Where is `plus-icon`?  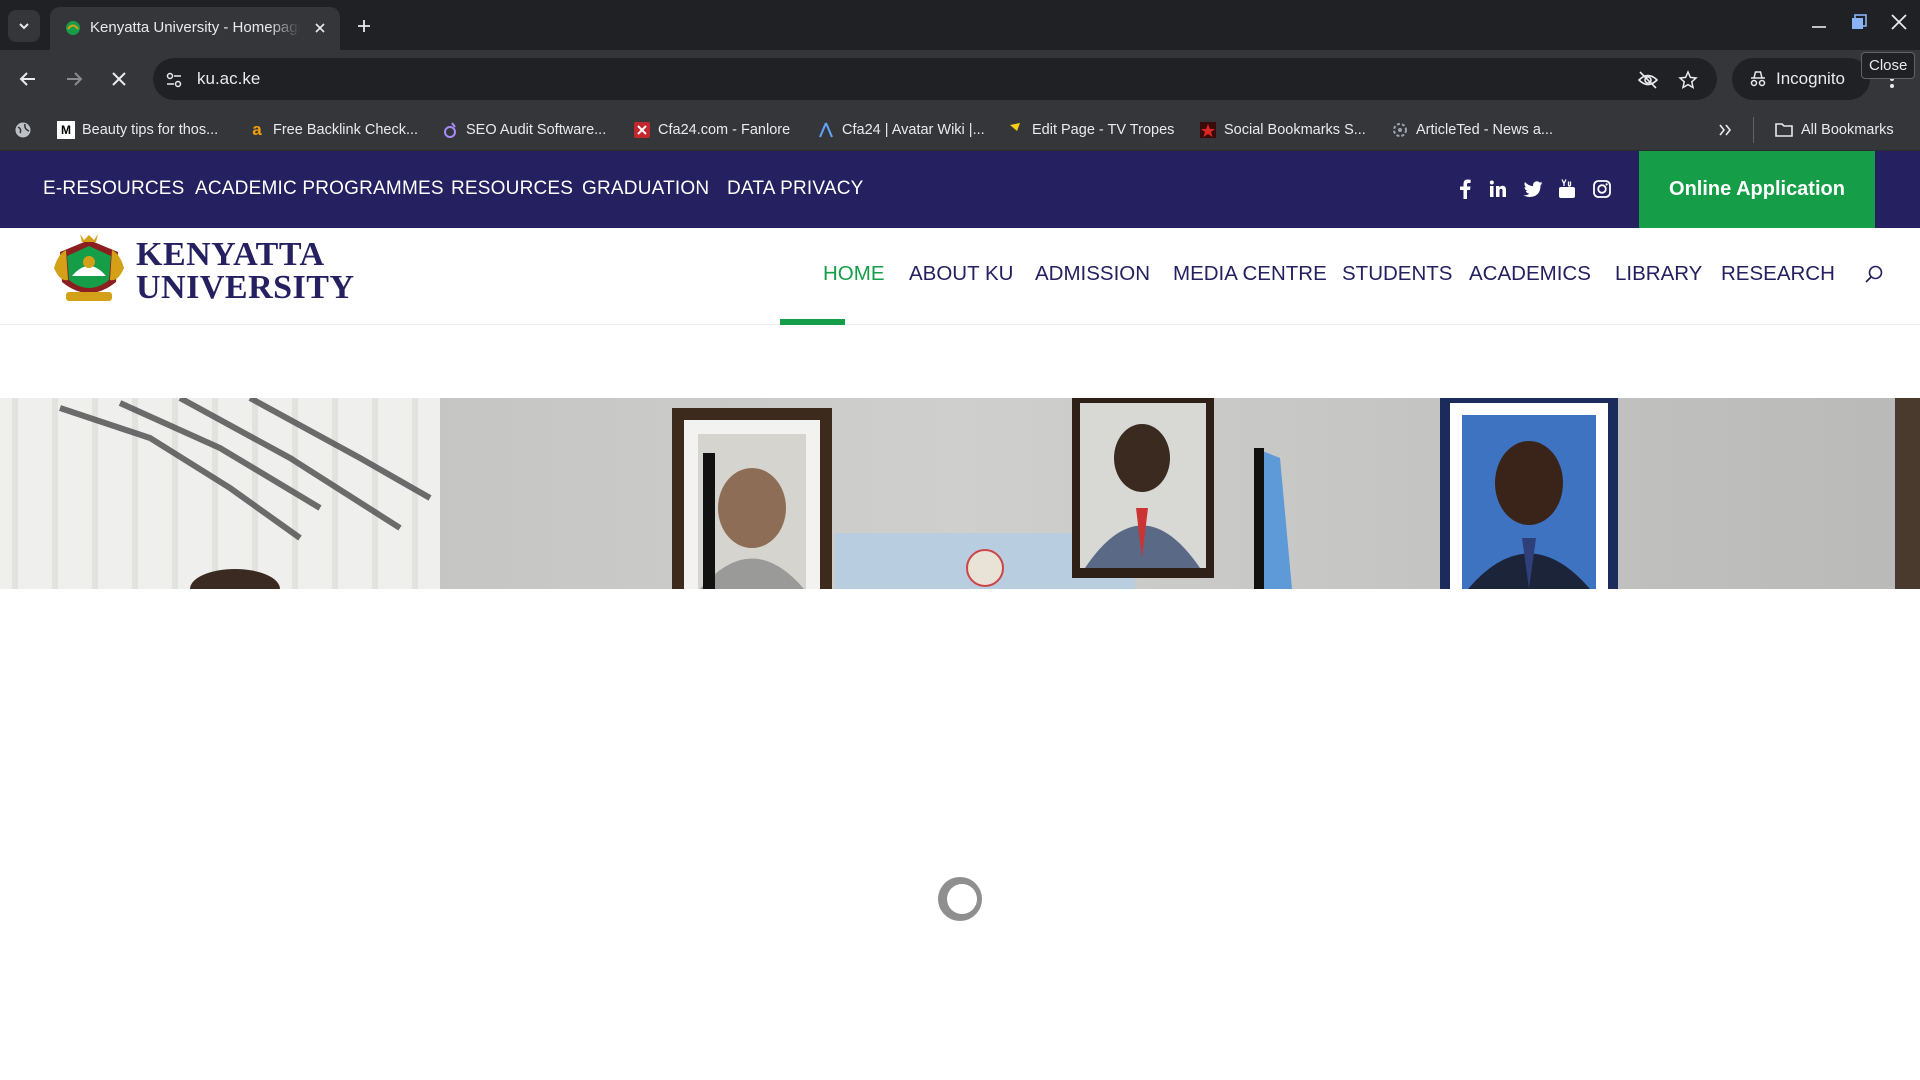 plus-icon is located at coordinates (364, 26).